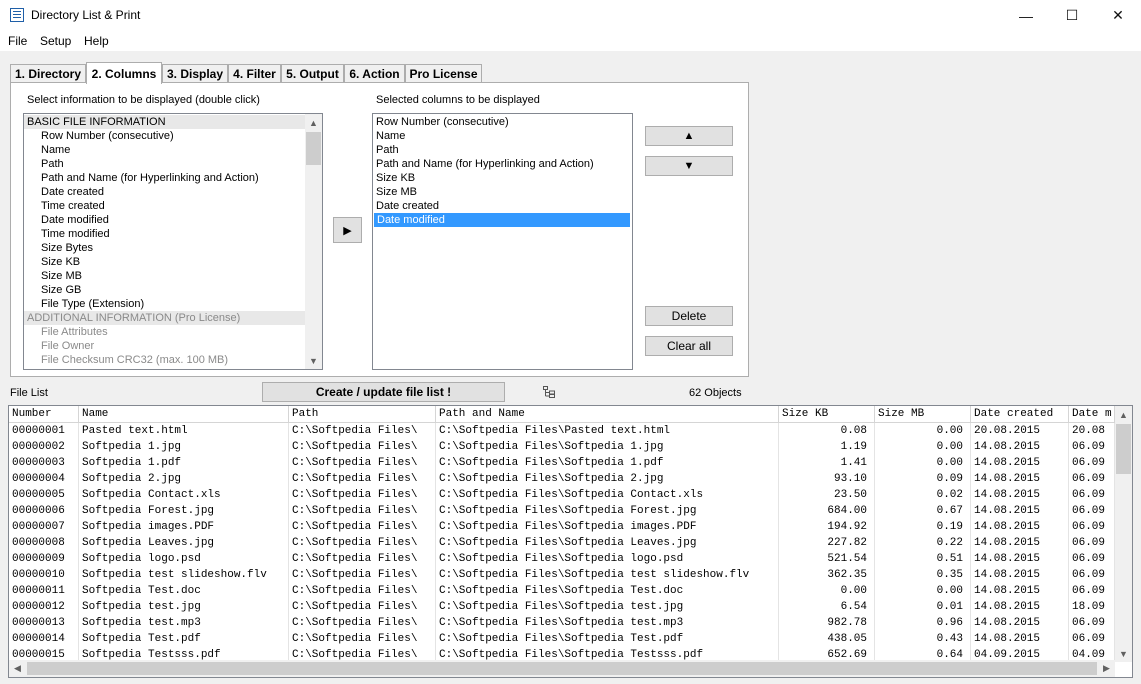 This screenshot has height=684, width=1141. What do you see at coordinates (502, 220) in the screenshot?
I see `list-item-selected: Date modified` at bounding box center [502, 220].